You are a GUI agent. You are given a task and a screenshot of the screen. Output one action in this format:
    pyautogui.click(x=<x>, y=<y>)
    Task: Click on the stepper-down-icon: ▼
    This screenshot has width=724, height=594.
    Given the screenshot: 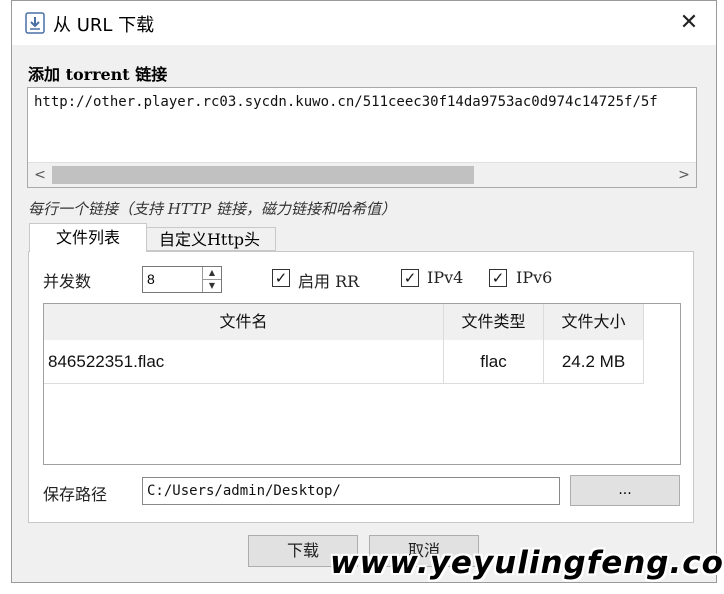 What is the action you would take?
    pyautogui.click(x=211, y=286)
    